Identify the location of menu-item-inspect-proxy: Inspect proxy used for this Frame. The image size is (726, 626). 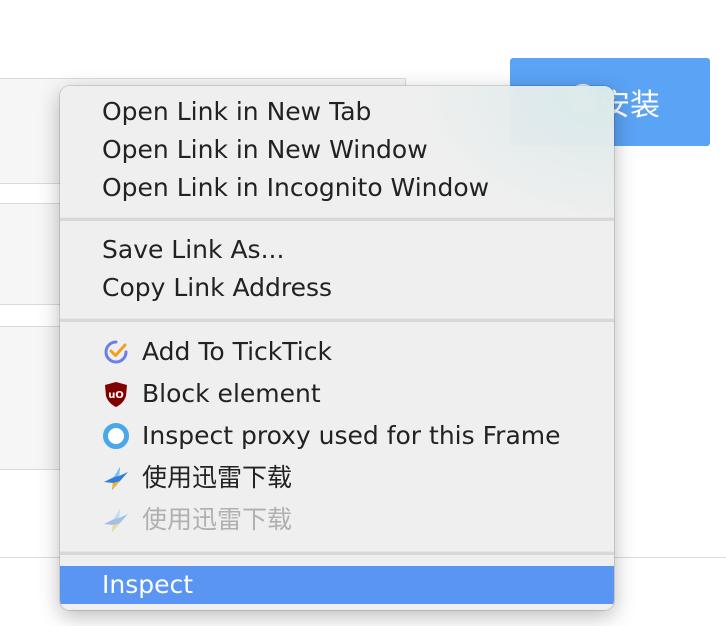
(337, 436).